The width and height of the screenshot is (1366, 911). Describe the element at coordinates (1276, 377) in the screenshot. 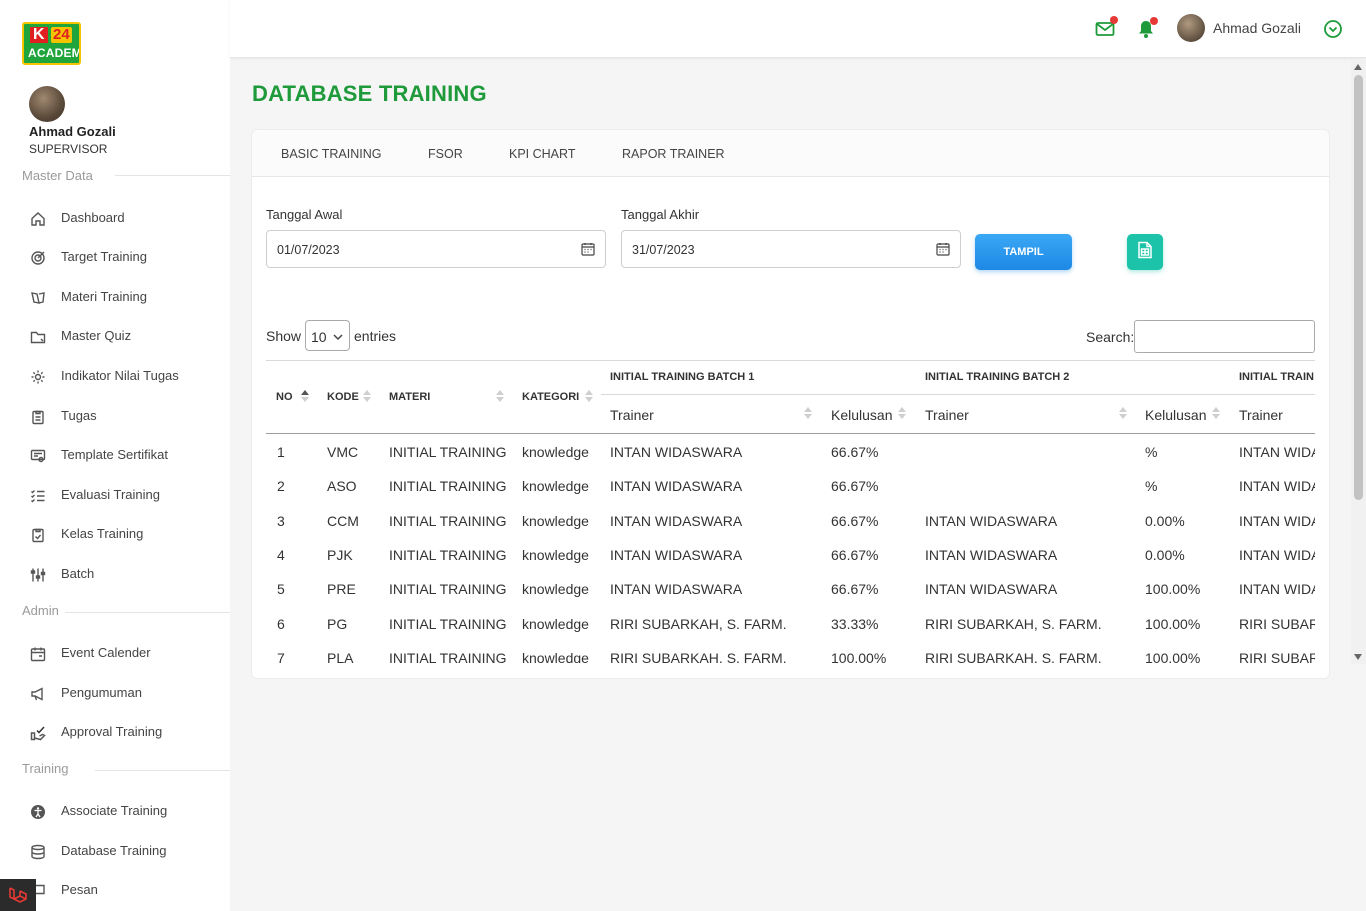

I see `group-header-batch-3: INITIAL TRAIN` at that location.